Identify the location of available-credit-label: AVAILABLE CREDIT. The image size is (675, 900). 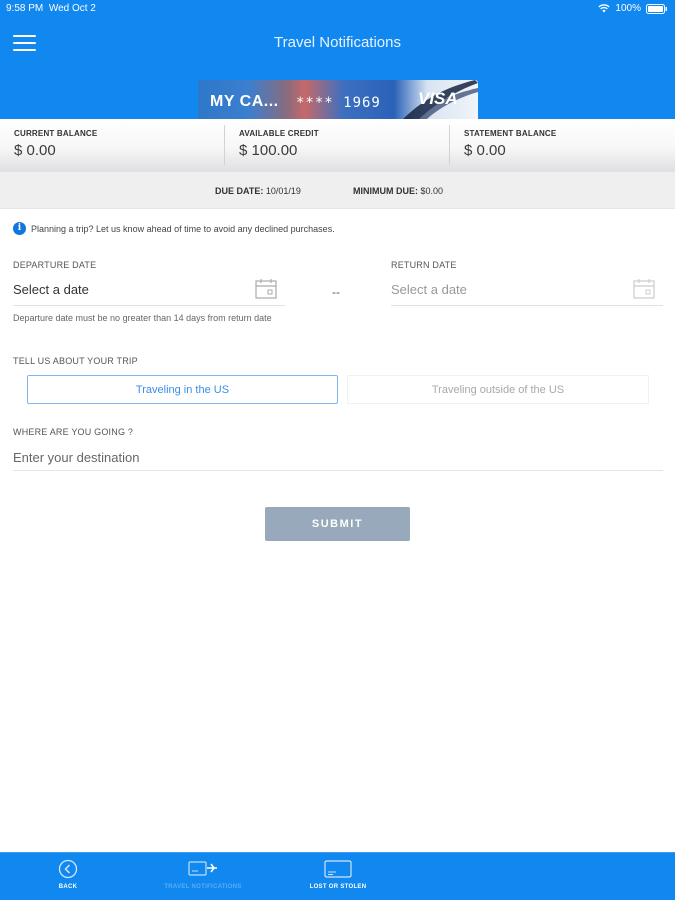
(279, 133).